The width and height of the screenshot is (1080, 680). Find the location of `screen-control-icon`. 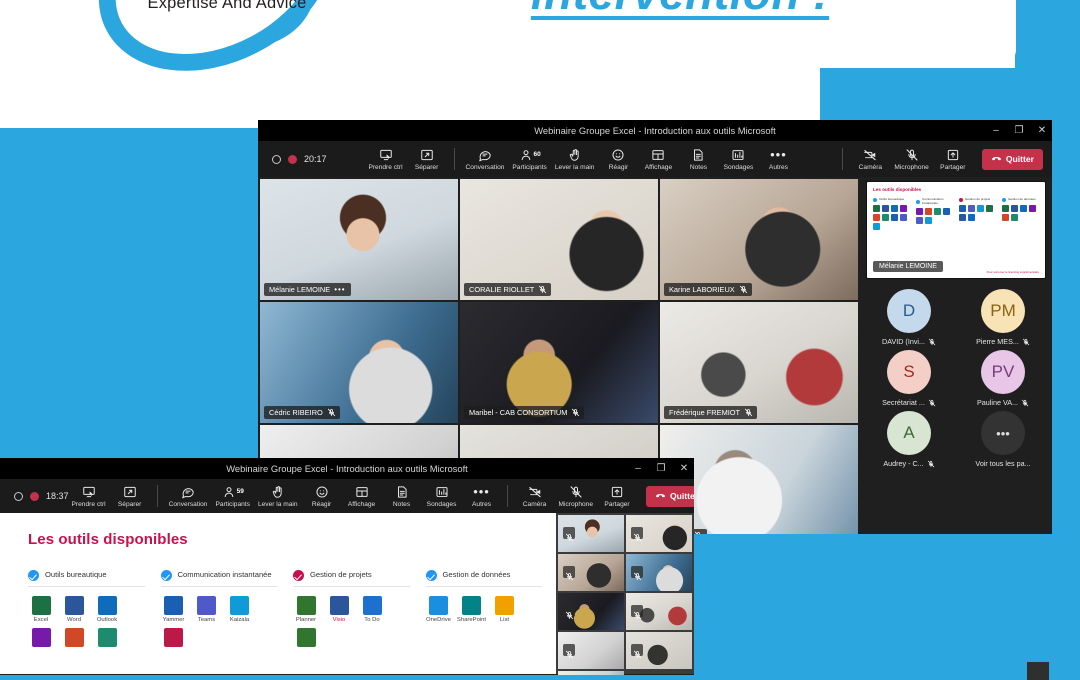

screen-control-icon is located at coordinates (386, 154).